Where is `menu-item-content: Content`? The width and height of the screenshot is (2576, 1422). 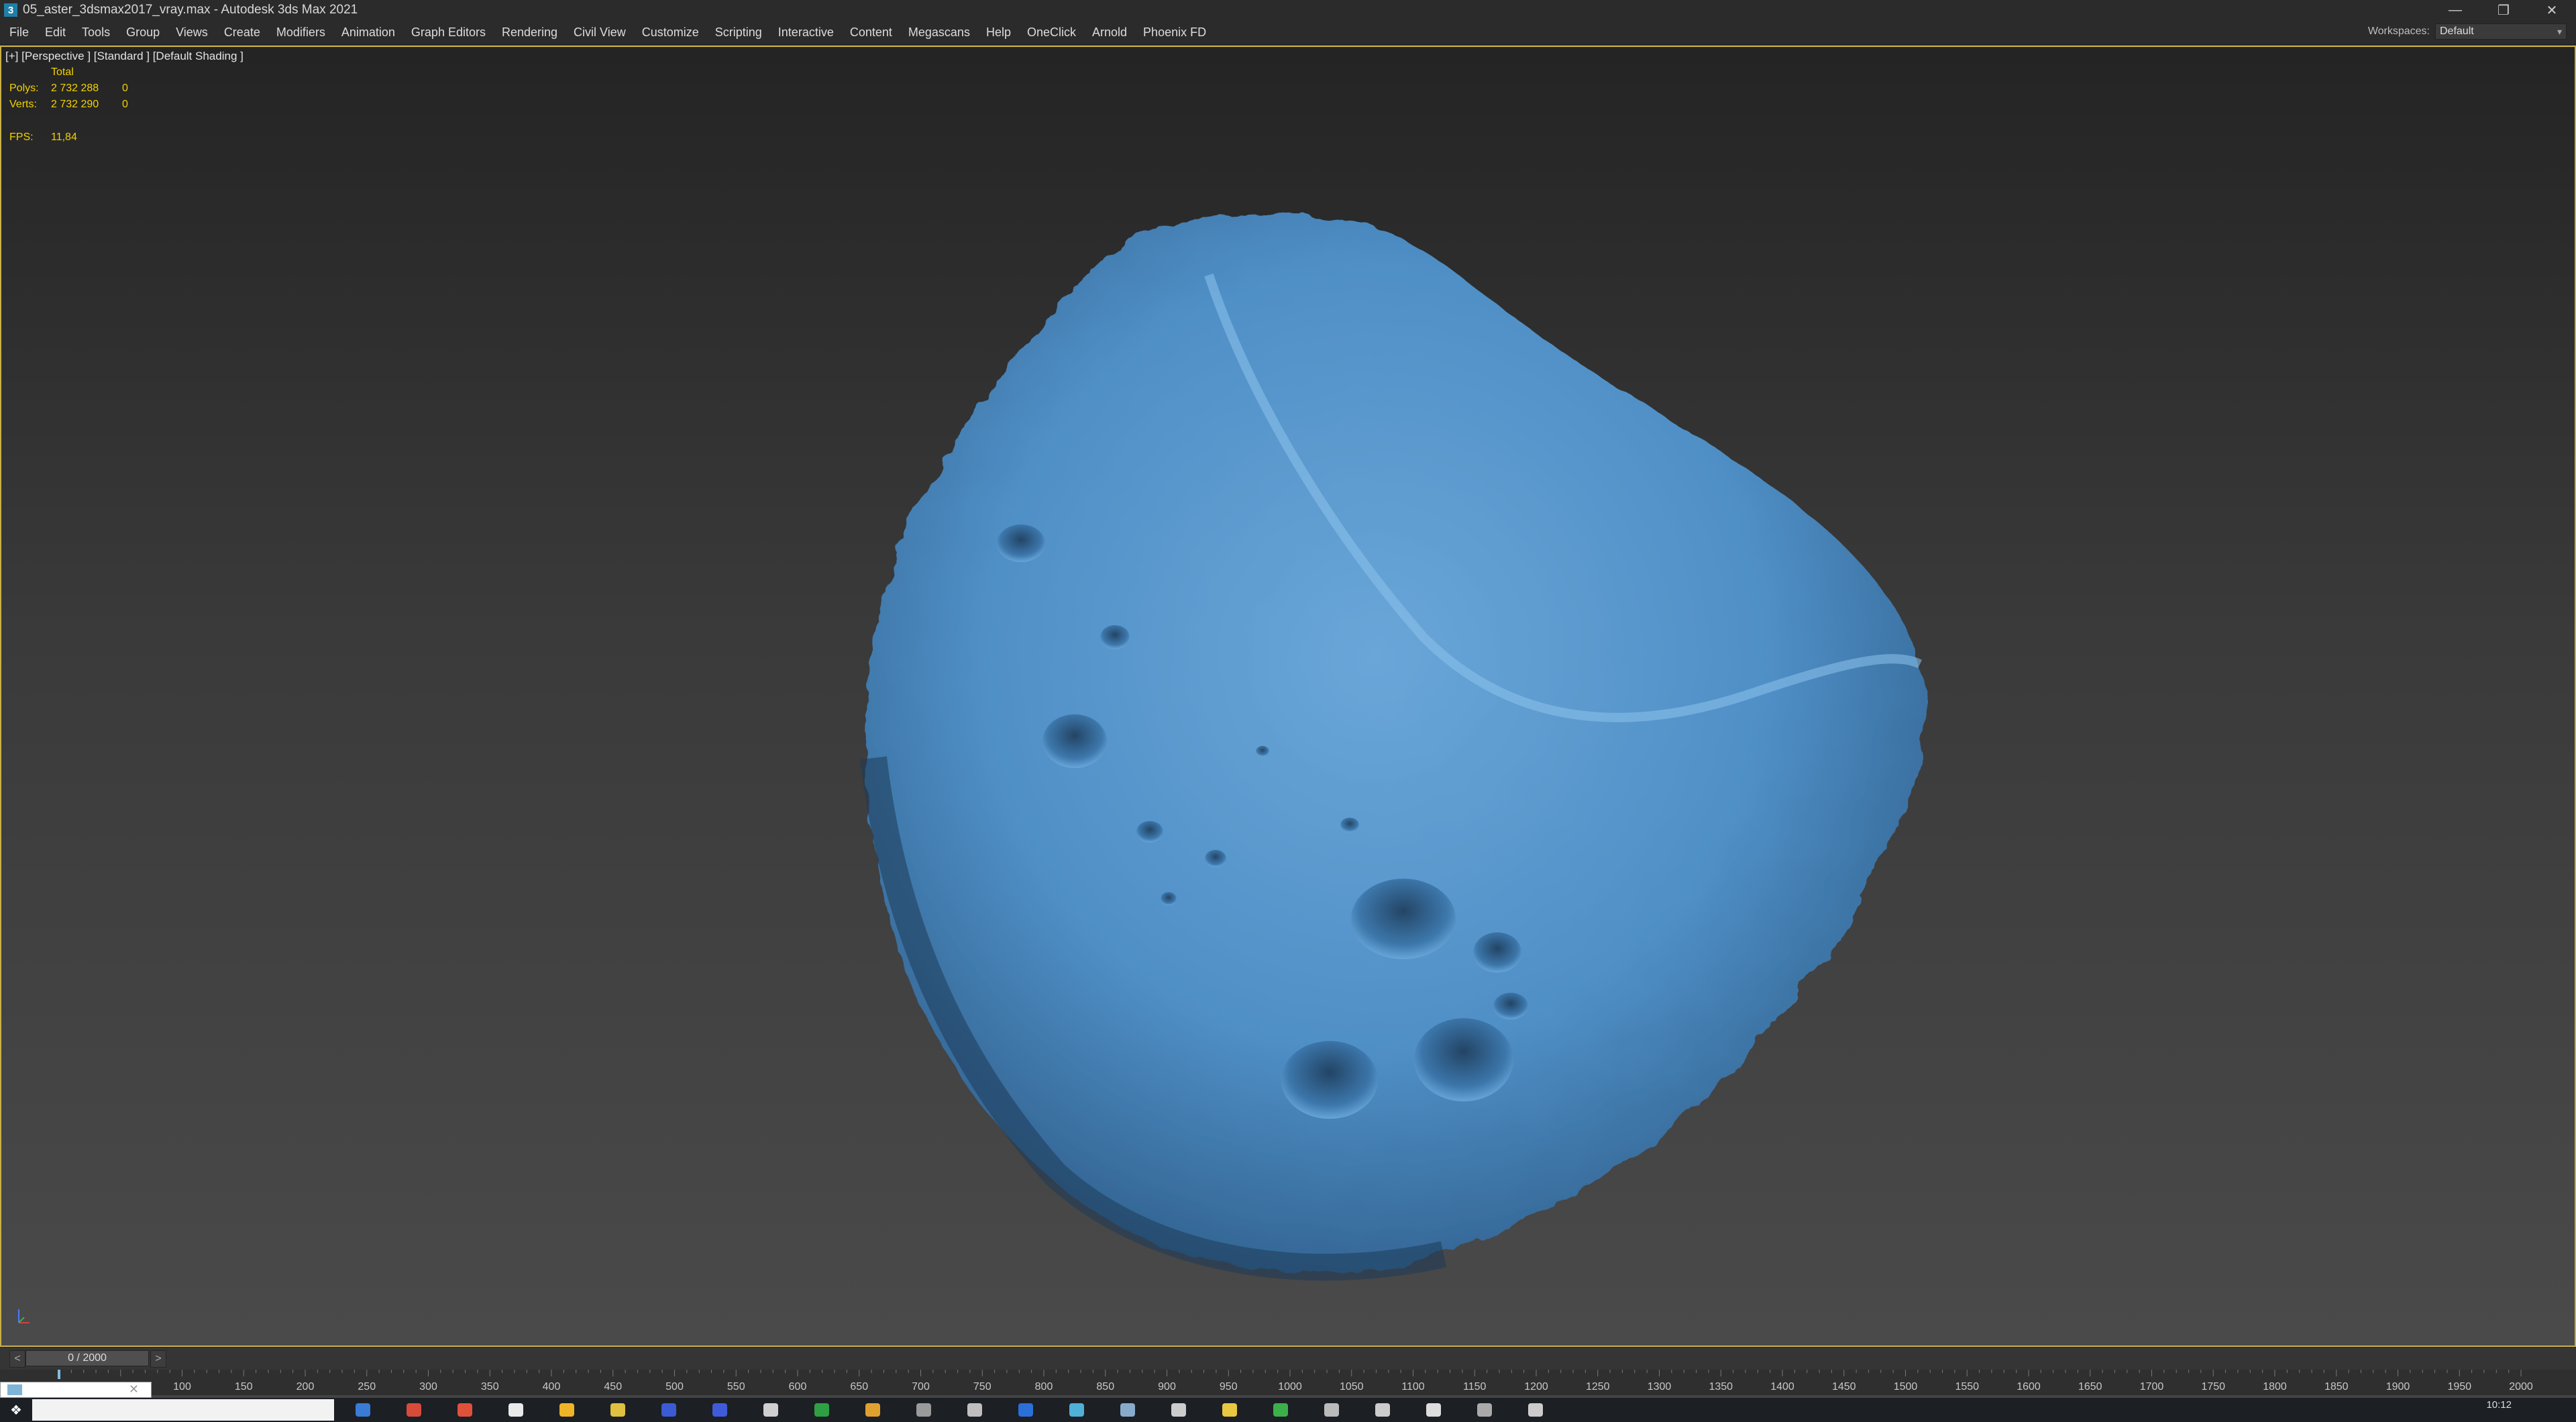
menu-item-content: Content is located at coordinates (871, 32).